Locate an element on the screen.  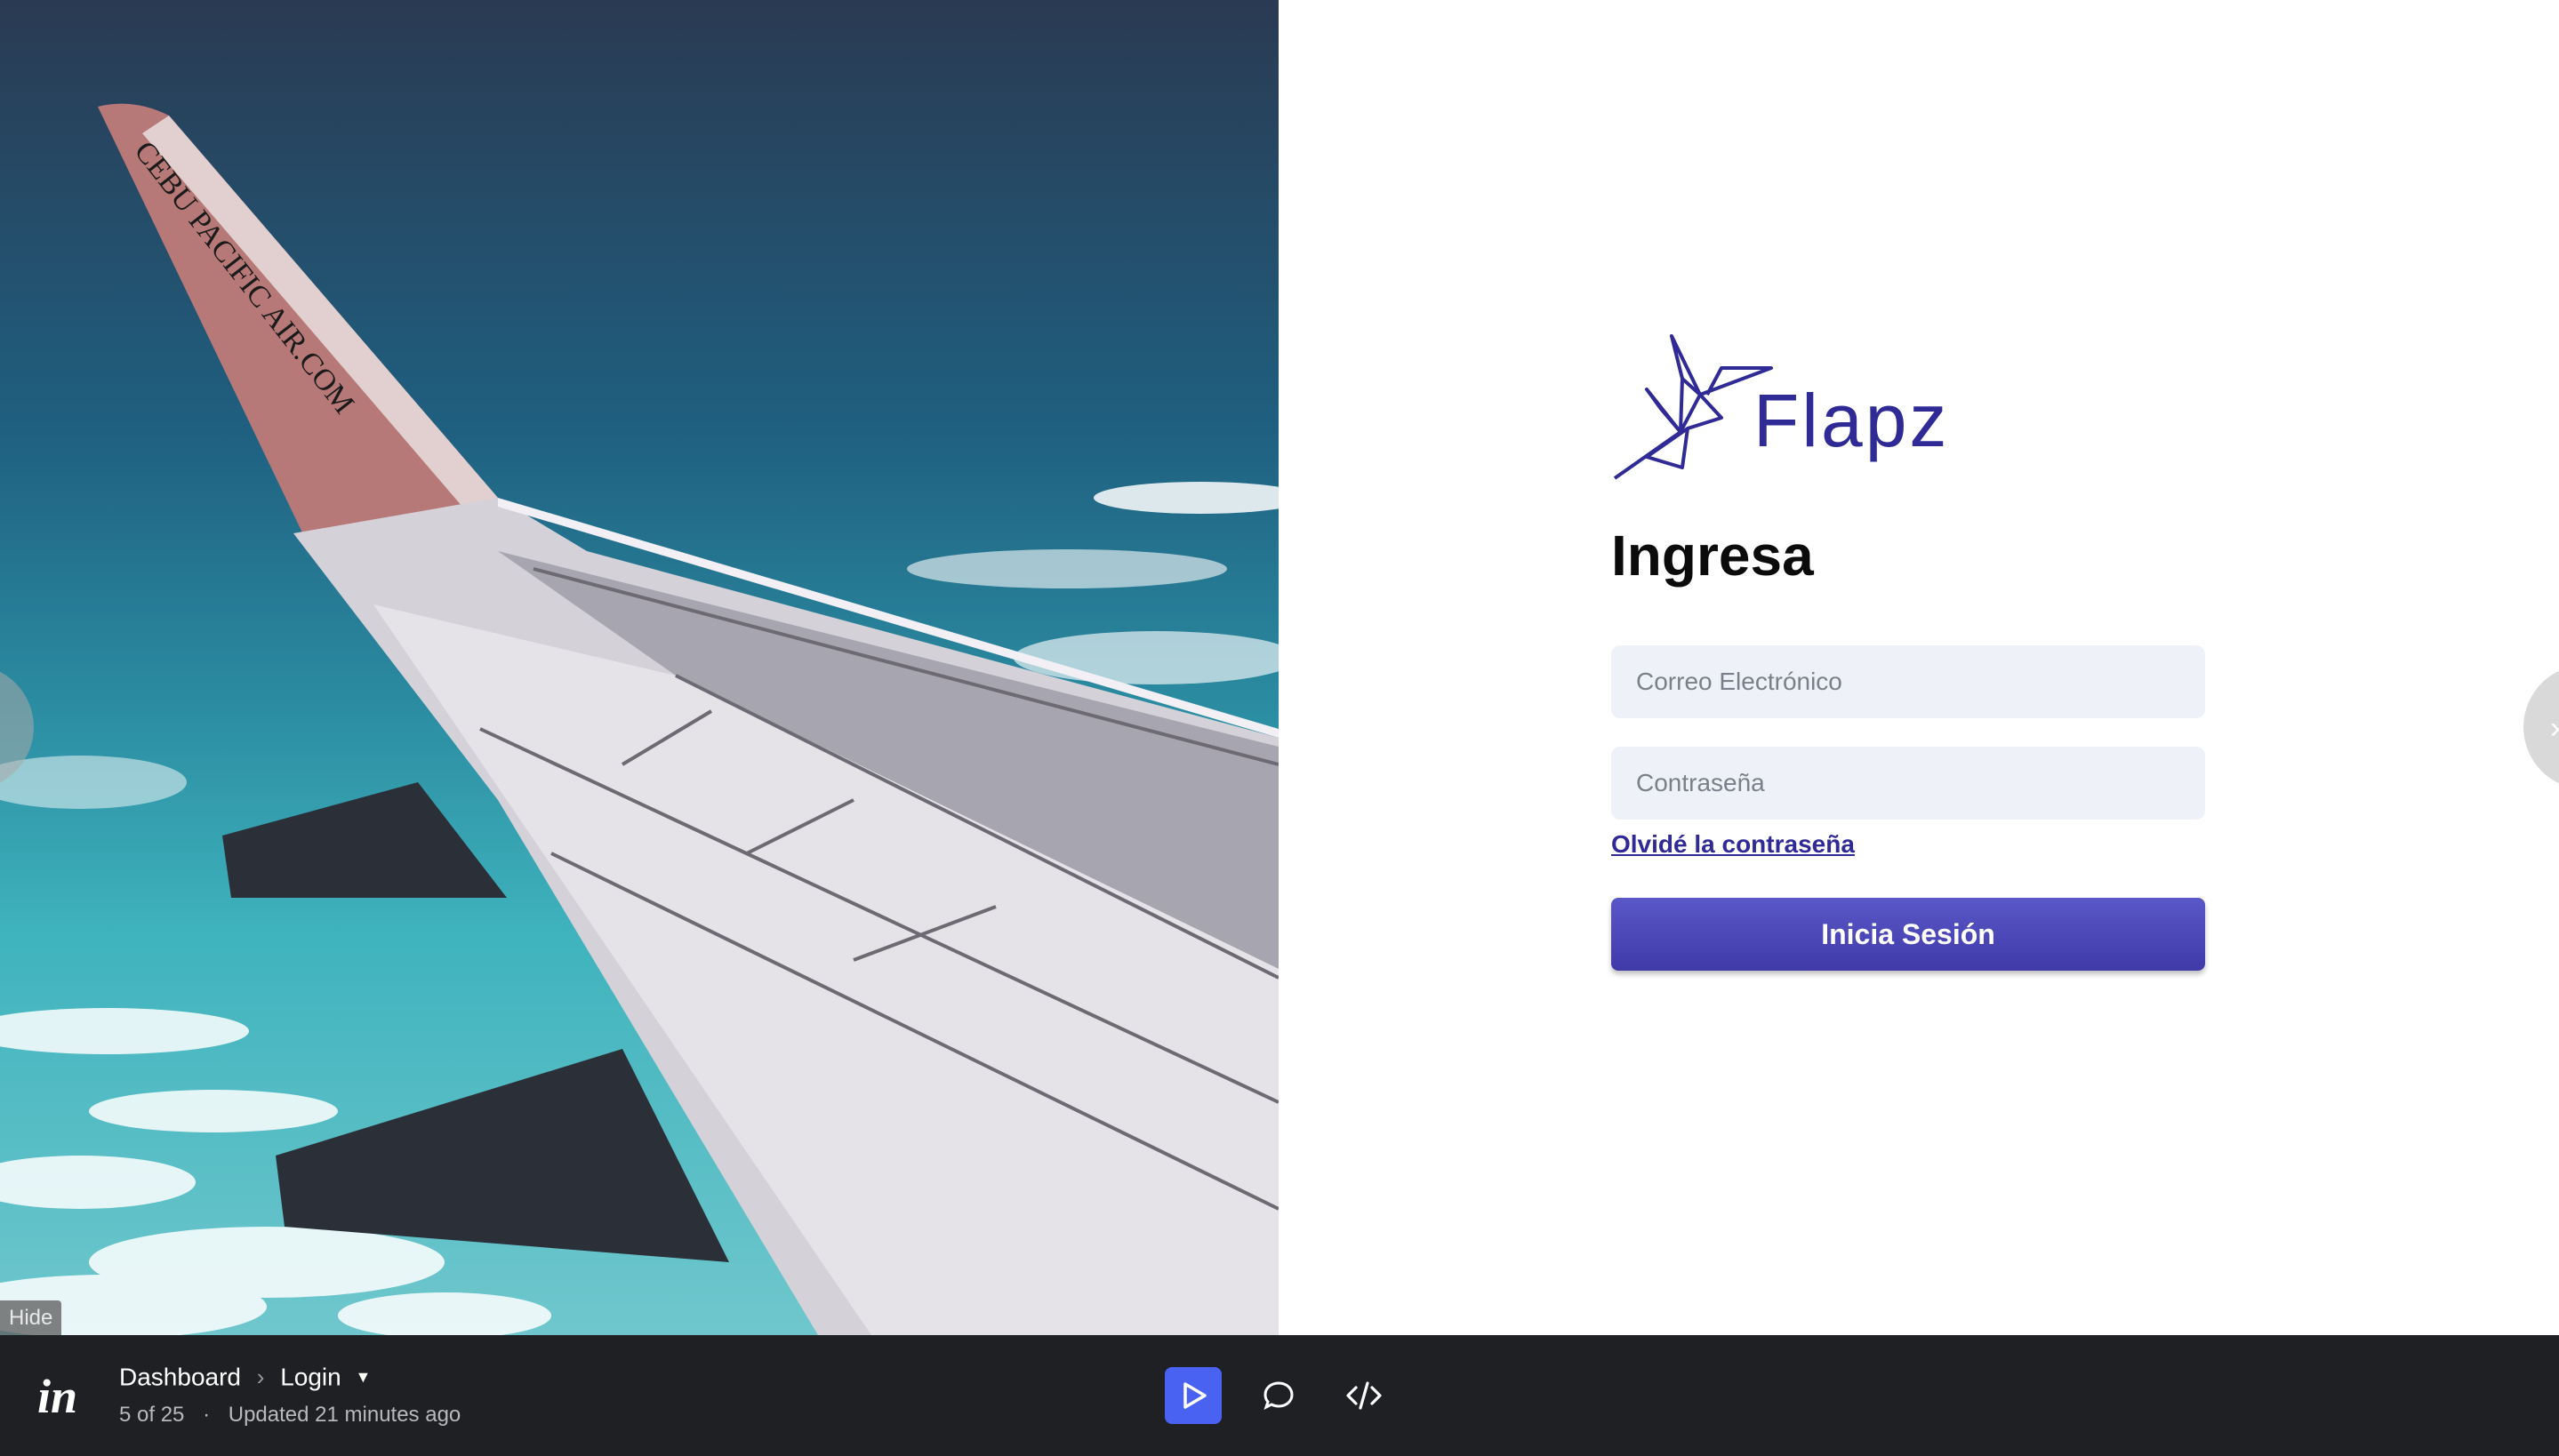
email-field is located at coordinates (1908, 681).